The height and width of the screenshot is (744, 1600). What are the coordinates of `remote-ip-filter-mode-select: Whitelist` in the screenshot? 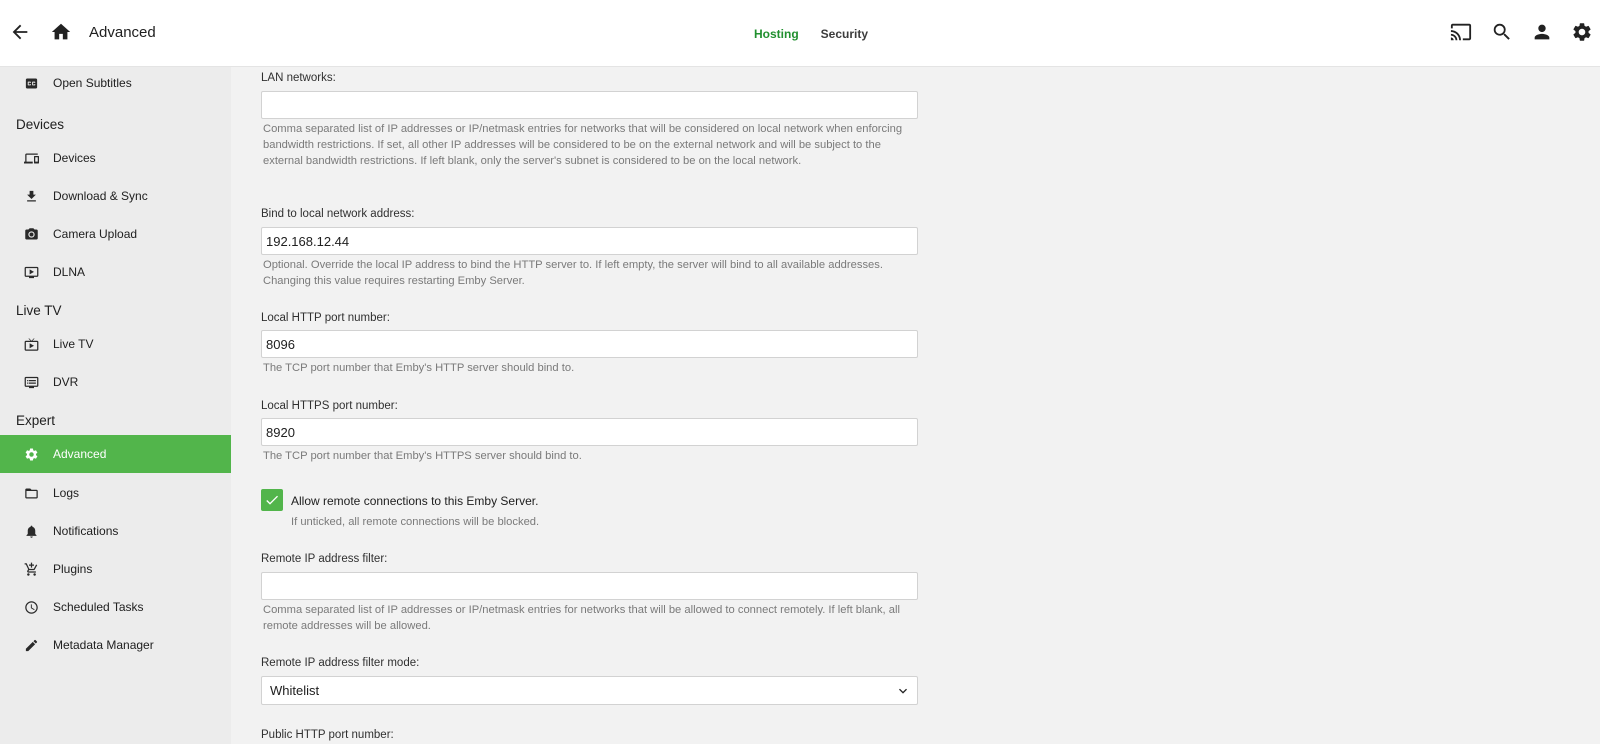 It's located at (589, 690).